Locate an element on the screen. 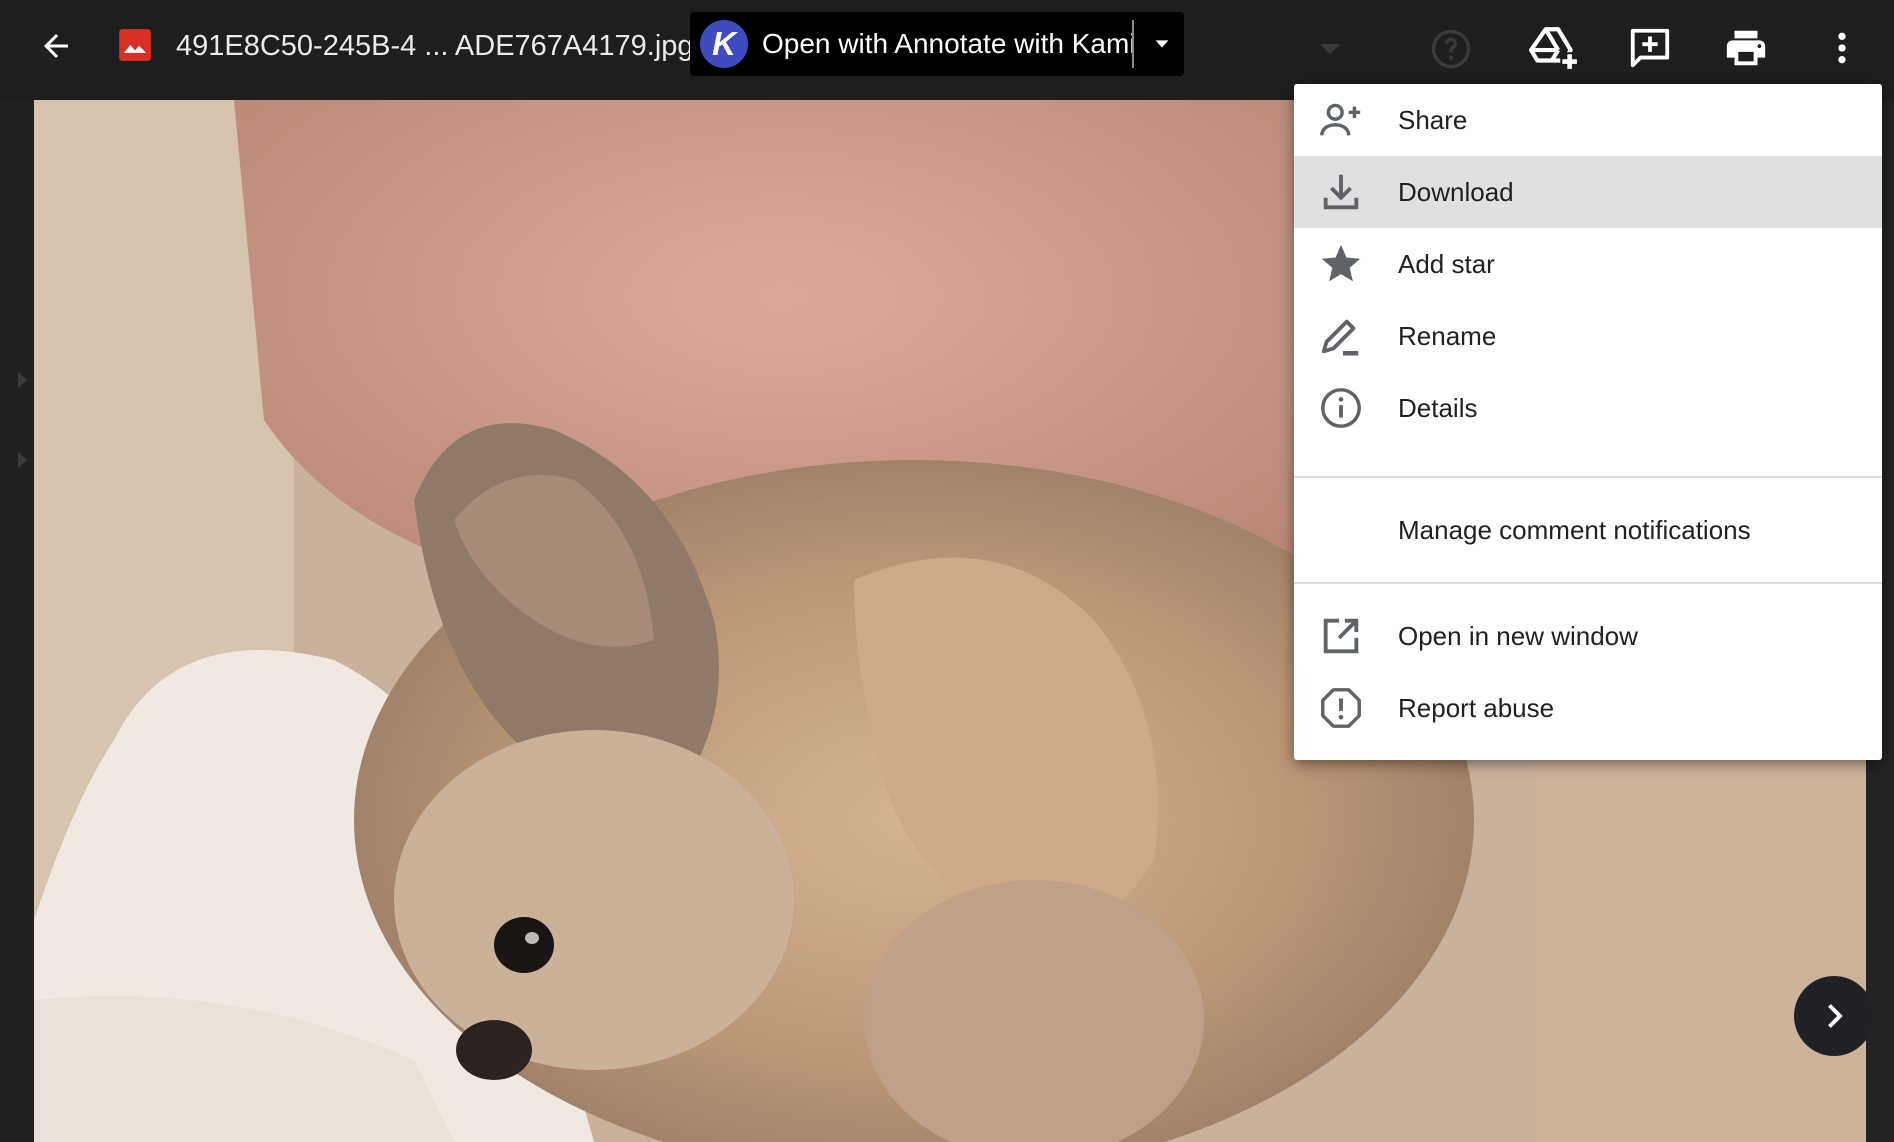 This screenshot has height=1142, width=1894. menu-item-label: Report abuse is located at coordinates (1476, 707).